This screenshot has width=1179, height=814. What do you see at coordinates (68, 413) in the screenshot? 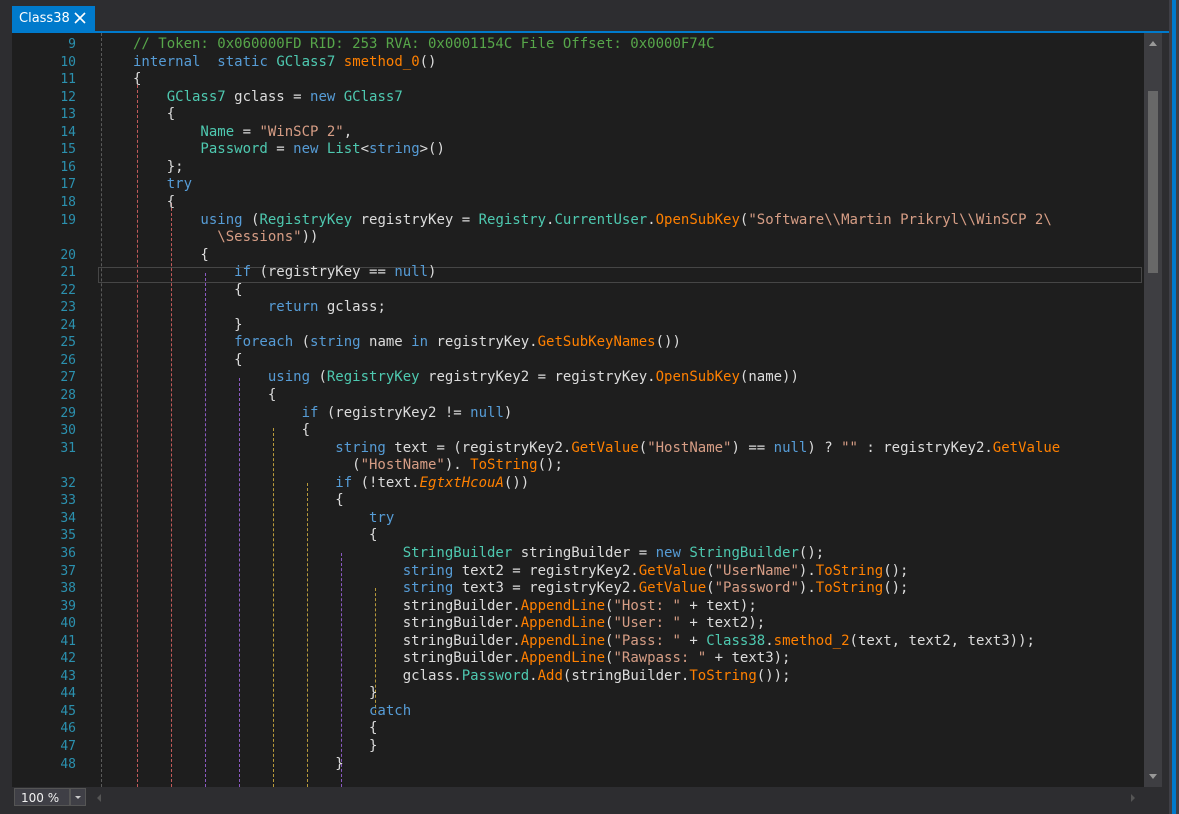
I see `line-number: 29` at bounding box center [68, 413].